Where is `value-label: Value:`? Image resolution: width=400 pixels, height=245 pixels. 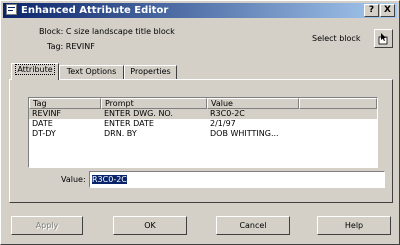 value-label: Value: is located at coordinates (73, 179).